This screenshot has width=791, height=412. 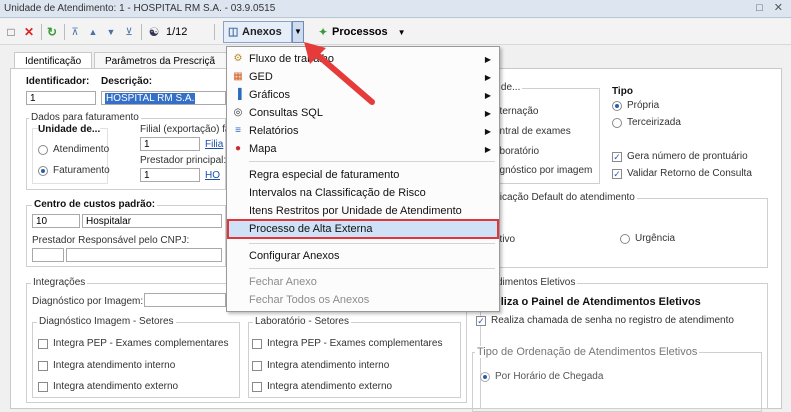 What do you see at coordinates (689, 173) in the screenshot?
I see `check-validar-retorno-label: Validar Retorno de Consulta` at bounding box center [689, 173].